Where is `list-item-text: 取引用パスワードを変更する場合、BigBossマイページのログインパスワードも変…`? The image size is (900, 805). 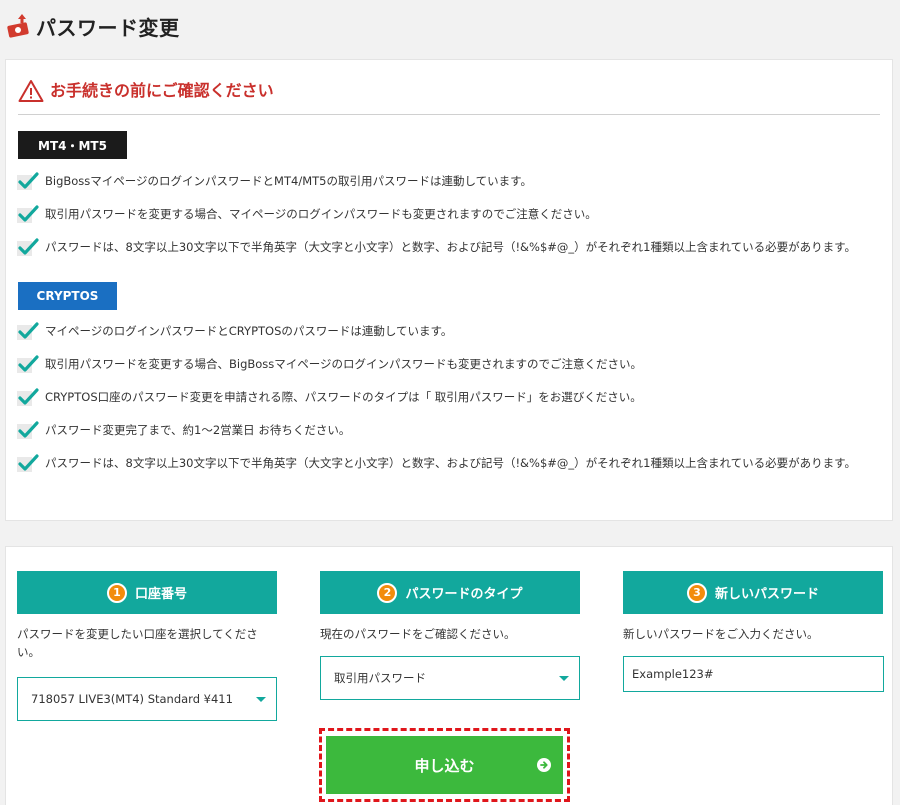 list-item-text: 取引用パスワードを変更する場合、BigBossマイページのログインパスワードも変… is located at coordinates (344, 363).